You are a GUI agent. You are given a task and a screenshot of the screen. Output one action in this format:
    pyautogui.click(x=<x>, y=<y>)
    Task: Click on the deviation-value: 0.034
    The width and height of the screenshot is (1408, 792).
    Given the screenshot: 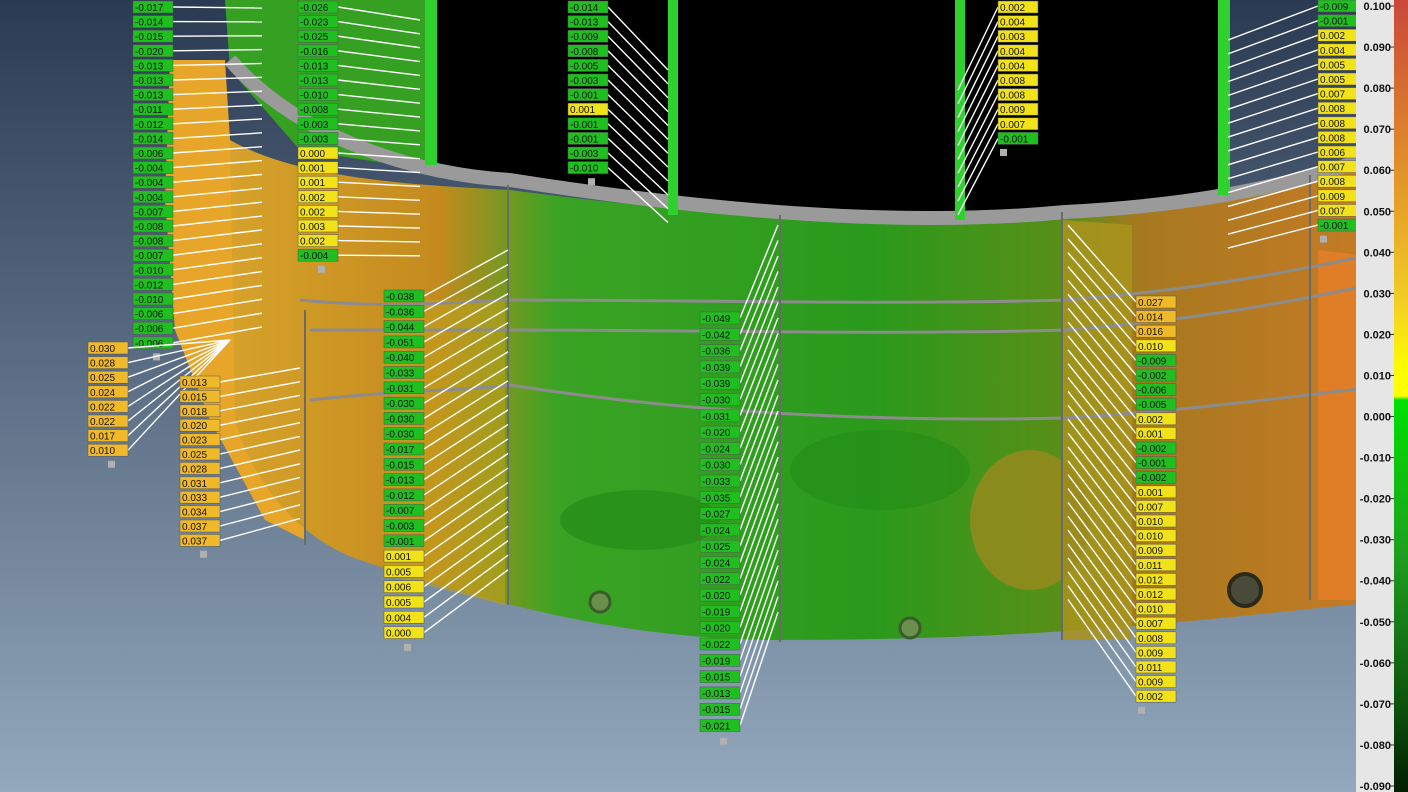 What is the action you would take?
    pyautogui.click(x=194, y=513)
    